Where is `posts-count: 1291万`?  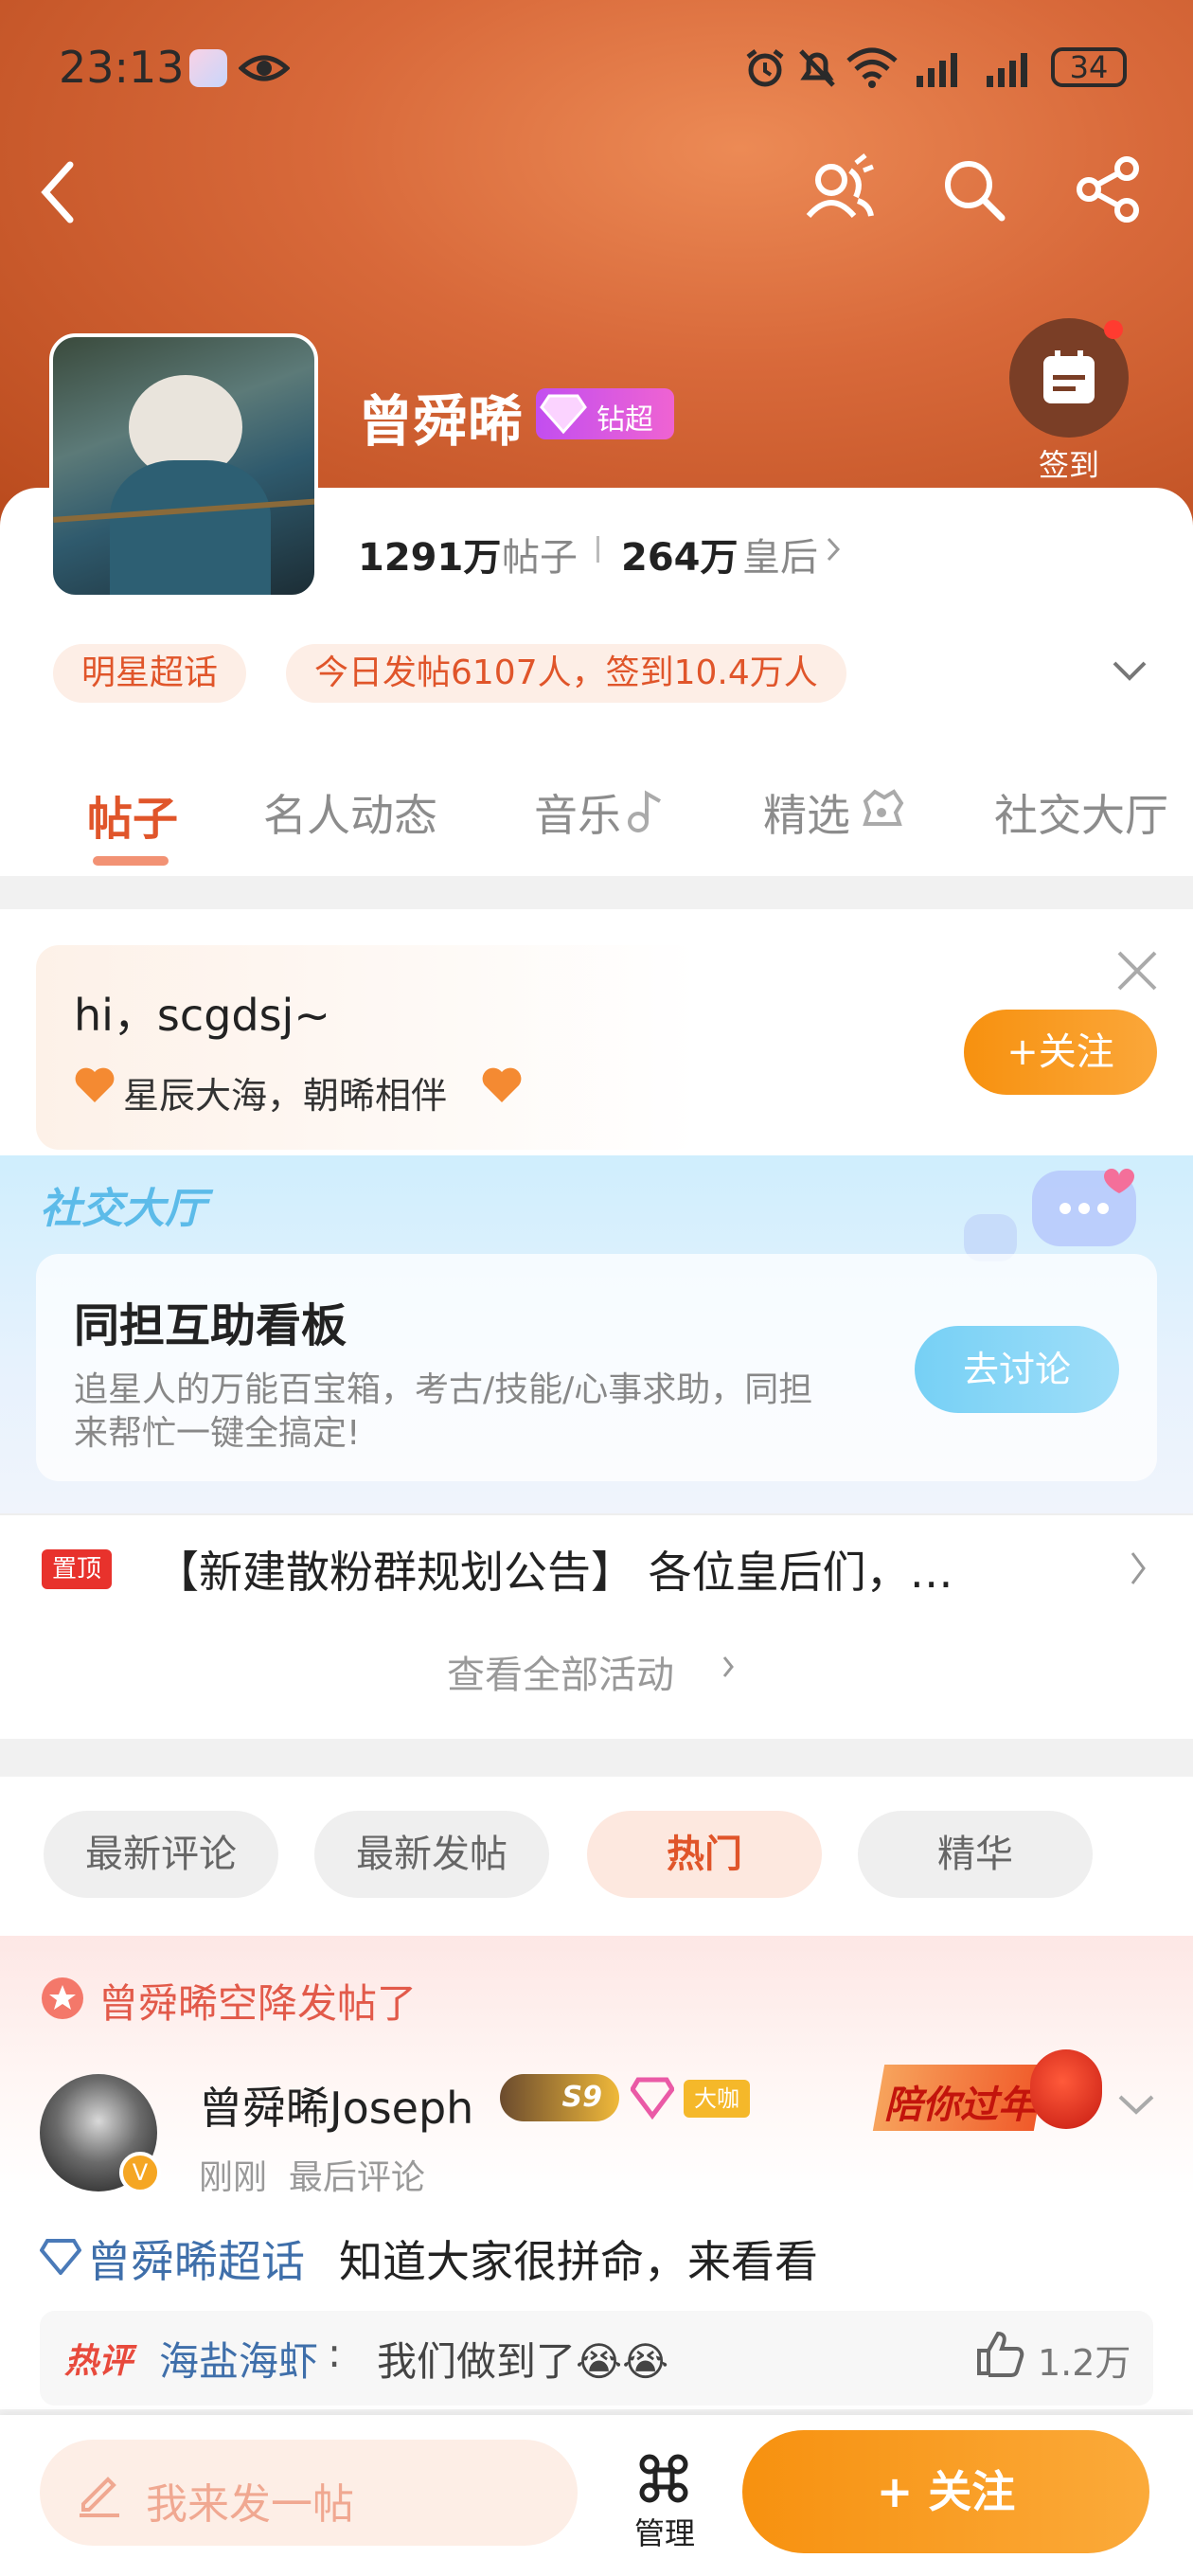
posts-count: 1291万 is located at coordinates (430, 558).